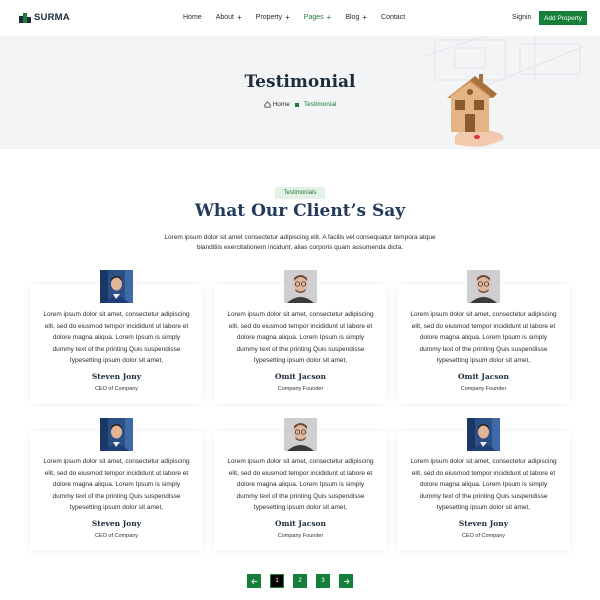 This screenshot has height=600, width=600. I want to click on add-property-button: Add Property, so click(563, 18).